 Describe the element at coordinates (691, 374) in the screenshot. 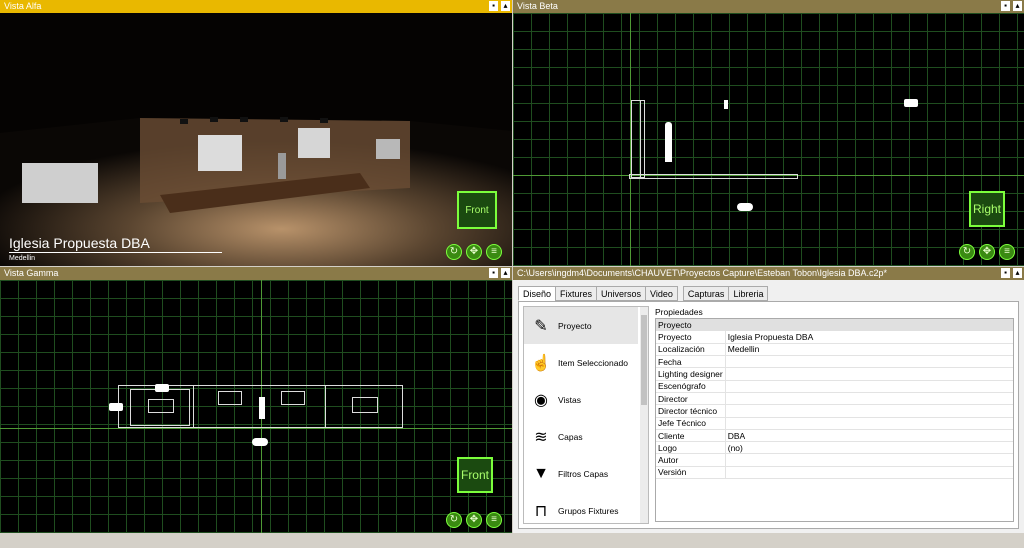

I see `property-key: Lighting designer` at that location.